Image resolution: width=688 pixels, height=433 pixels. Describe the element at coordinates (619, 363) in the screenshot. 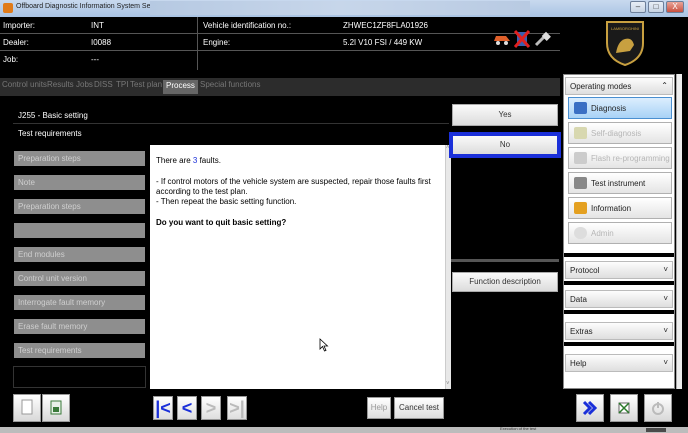

I see `help-header: Help ˅` at that location.